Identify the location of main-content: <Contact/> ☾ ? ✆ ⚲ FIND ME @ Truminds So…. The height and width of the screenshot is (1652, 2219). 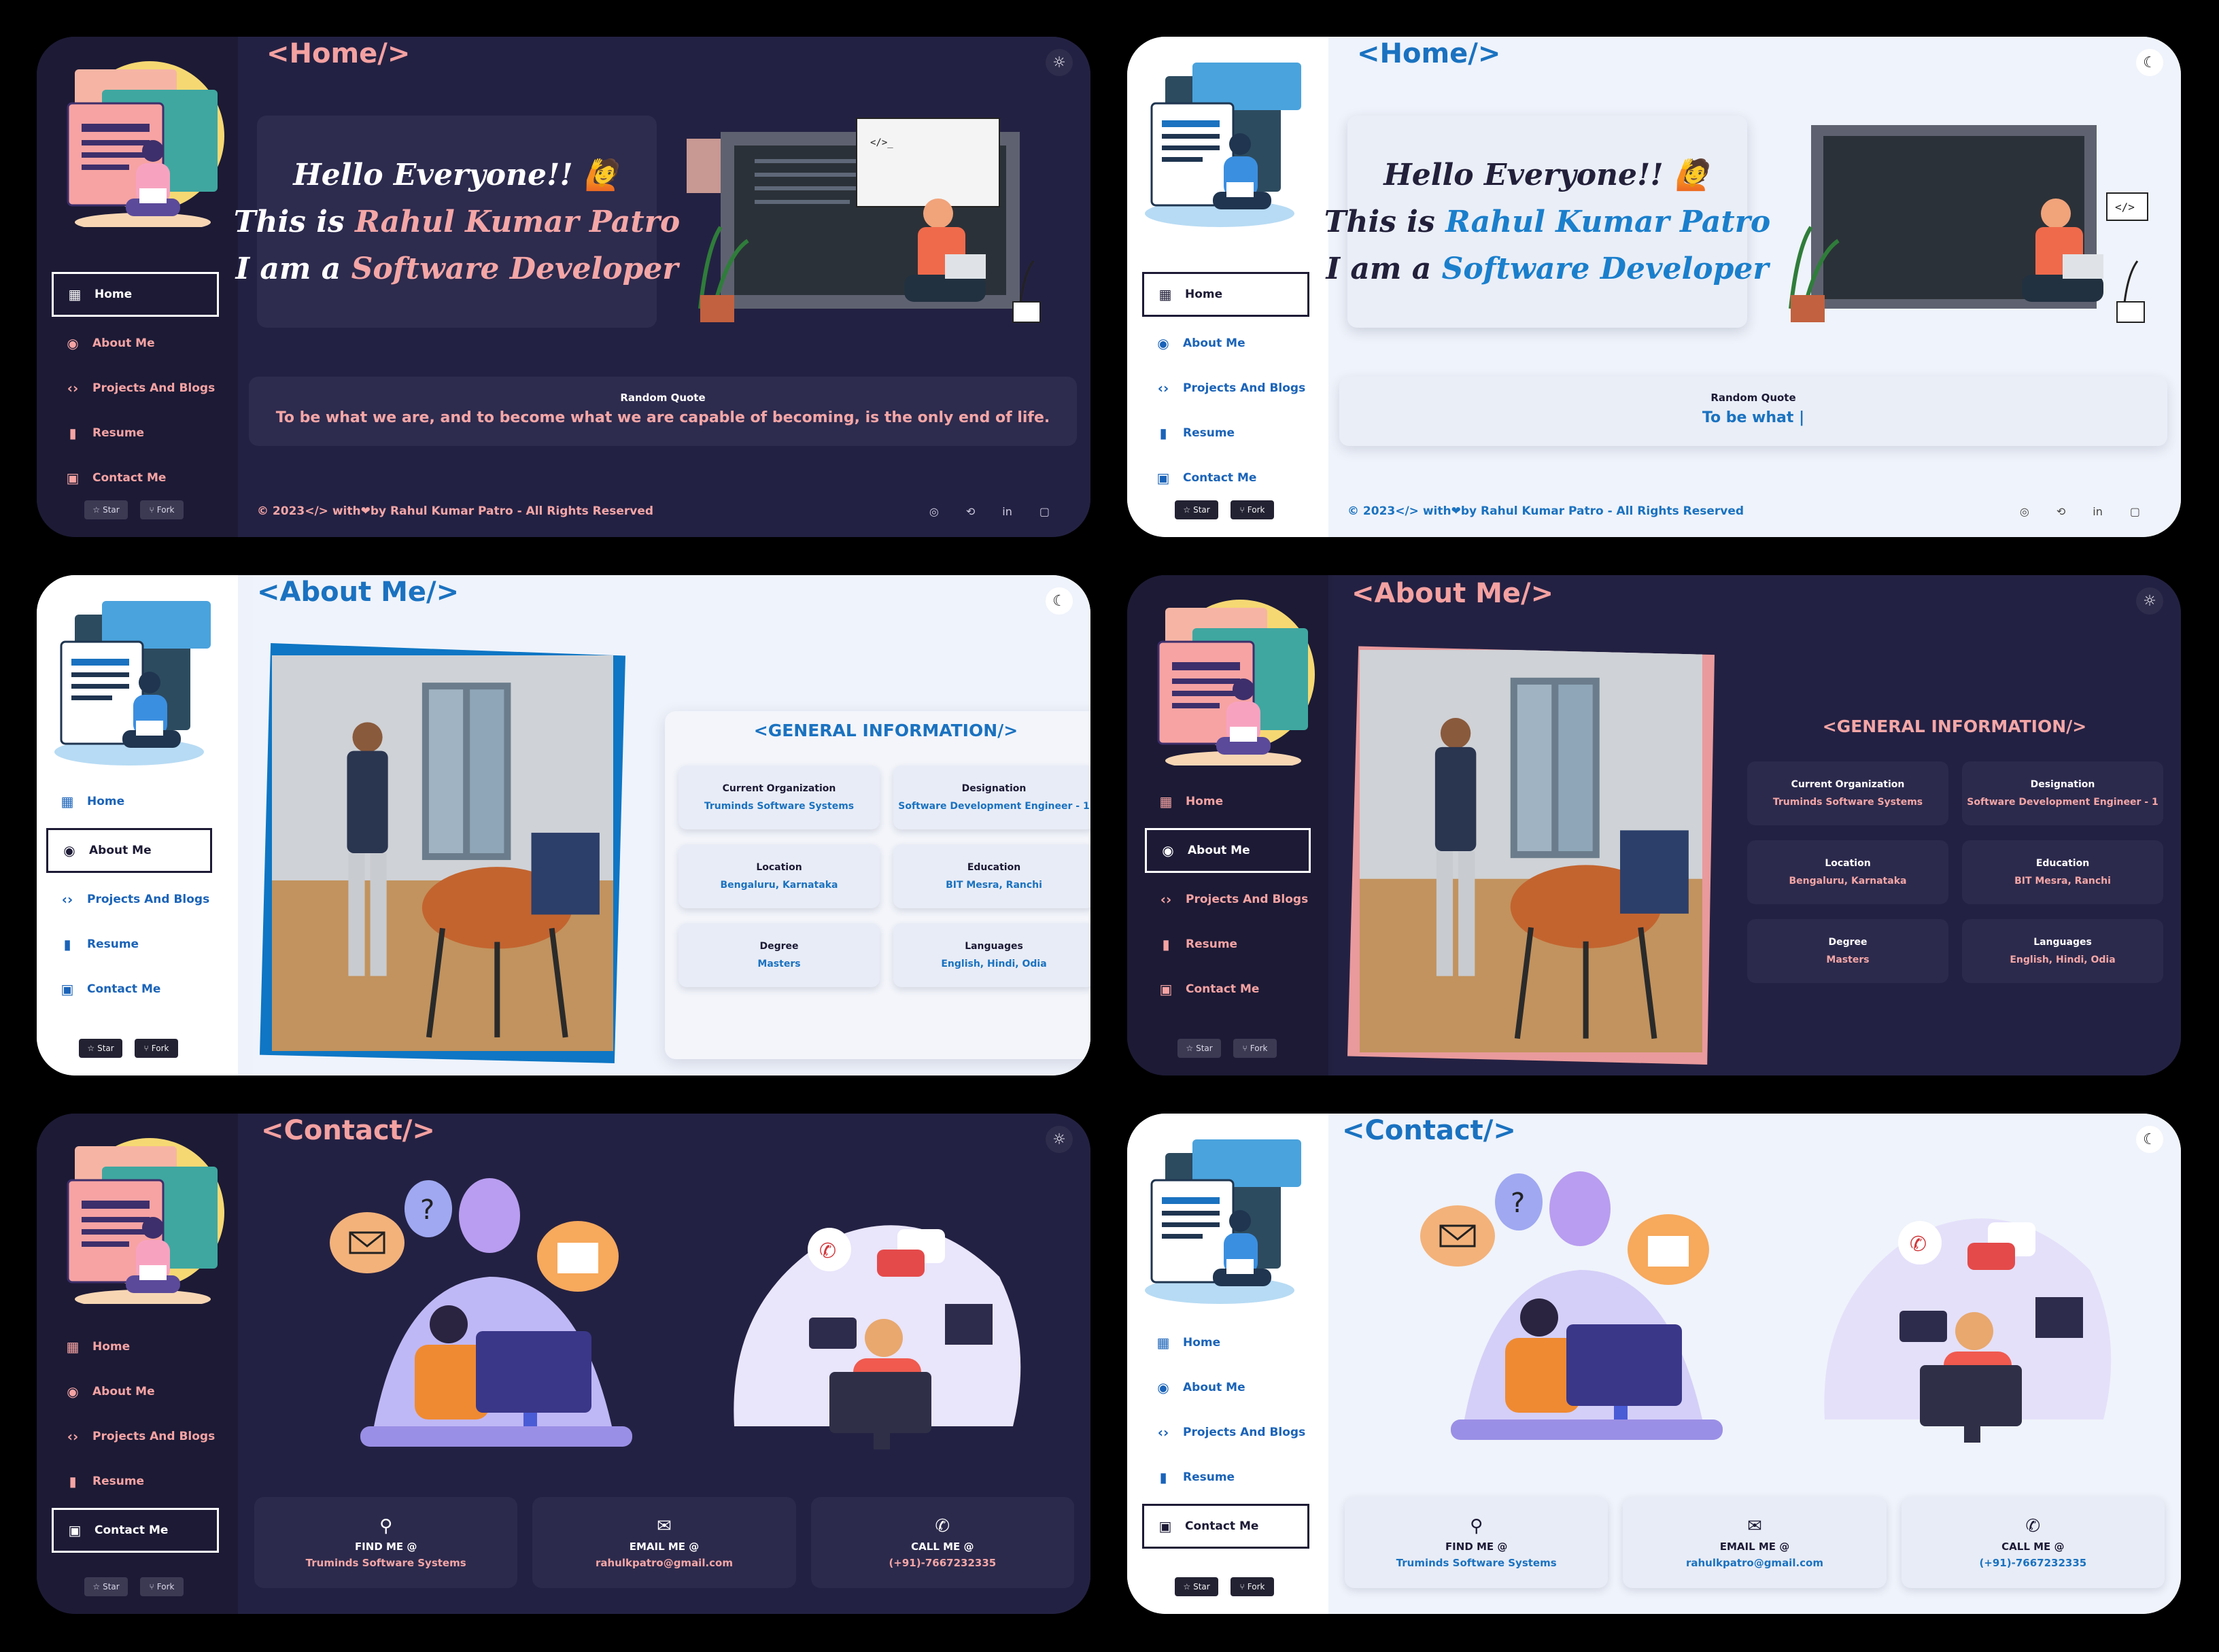
(1754, 1364).